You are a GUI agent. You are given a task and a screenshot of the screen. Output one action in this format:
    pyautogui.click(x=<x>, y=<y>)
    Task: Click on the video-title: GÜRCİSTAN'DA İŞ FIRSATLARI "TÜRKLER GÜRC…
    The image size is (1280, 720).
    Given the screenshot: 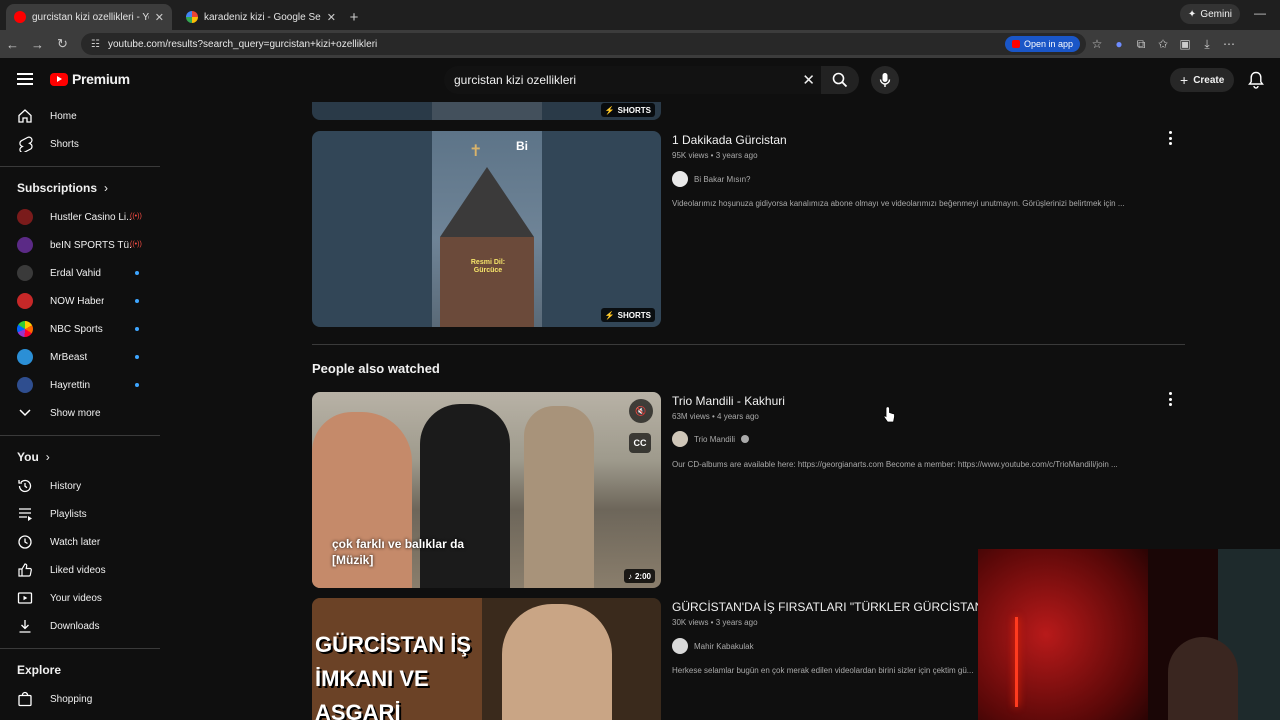 What is the action you would take?
    pyautogui.click(x=825, y=607)
    